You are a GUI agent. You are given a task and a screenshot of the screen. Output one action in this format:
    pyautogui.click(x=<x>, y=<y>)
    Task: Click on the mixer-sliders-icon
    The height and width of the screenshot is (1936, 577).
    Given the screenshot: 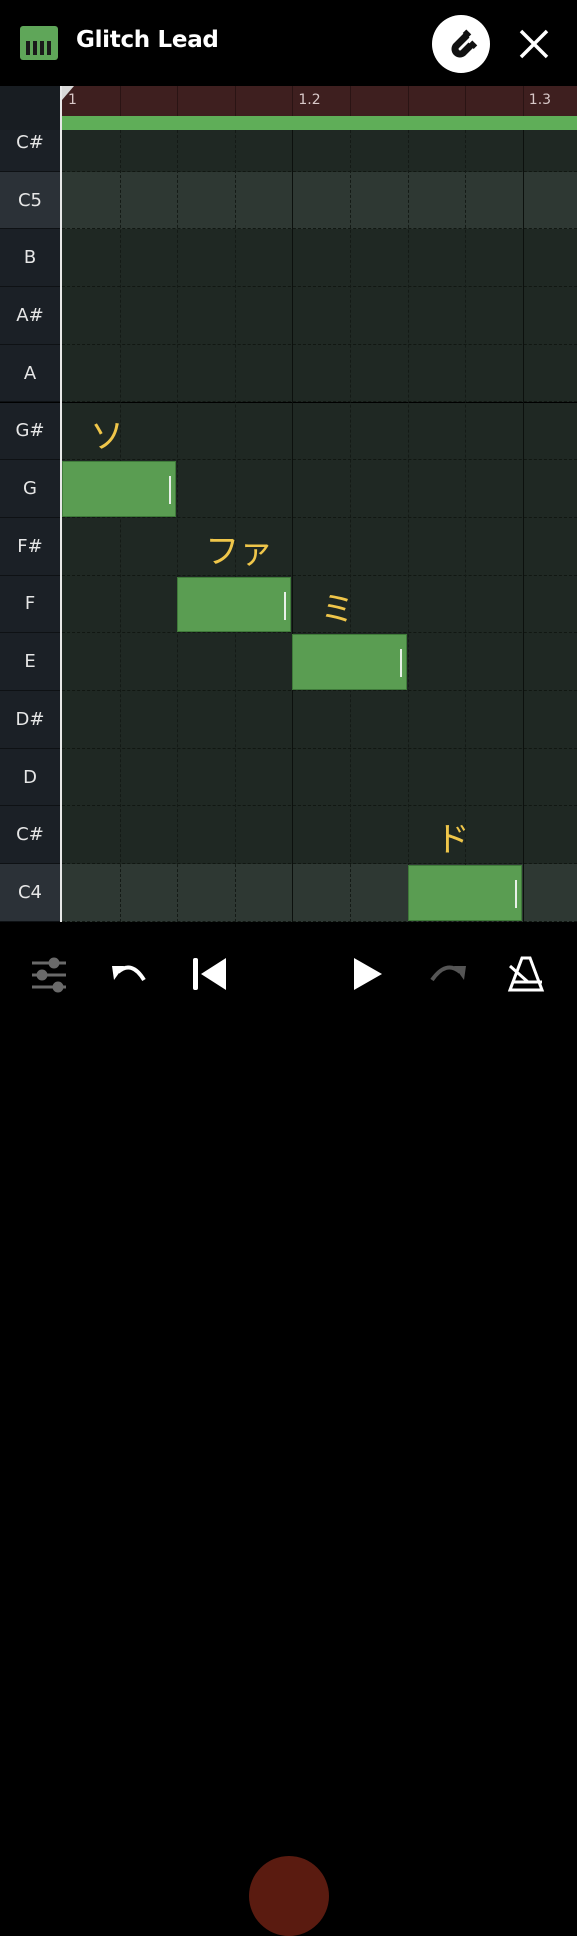 What is the action you would take?
    pyautogui.click(x=49, y=975)
    